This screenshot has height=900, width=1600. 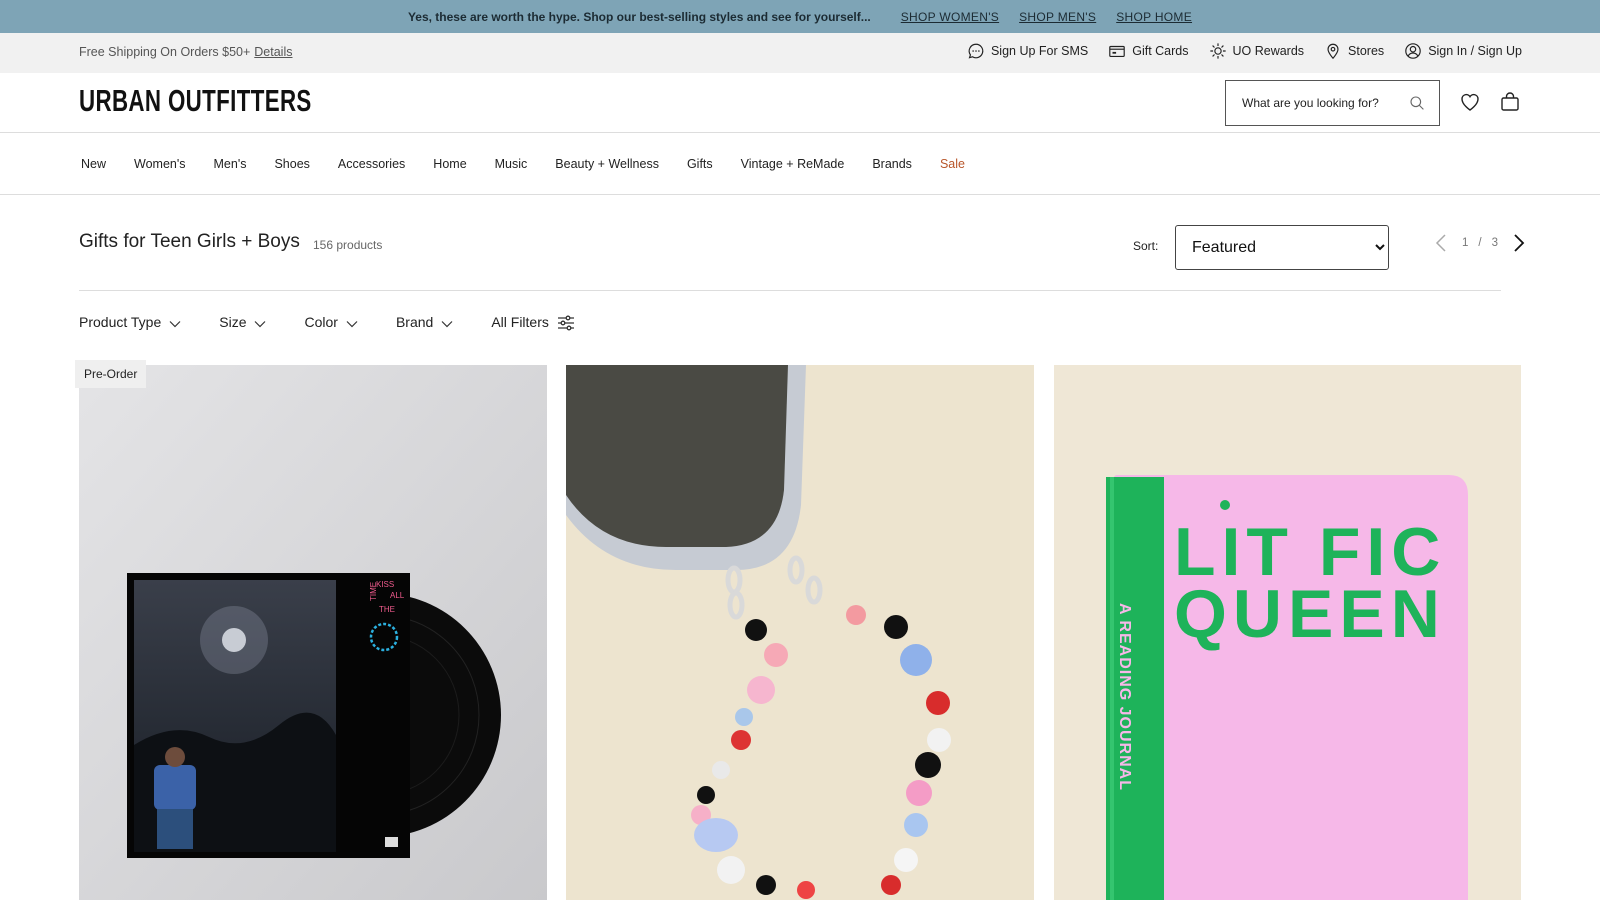 I want to click on header-divider, so click(x=790, y=290).